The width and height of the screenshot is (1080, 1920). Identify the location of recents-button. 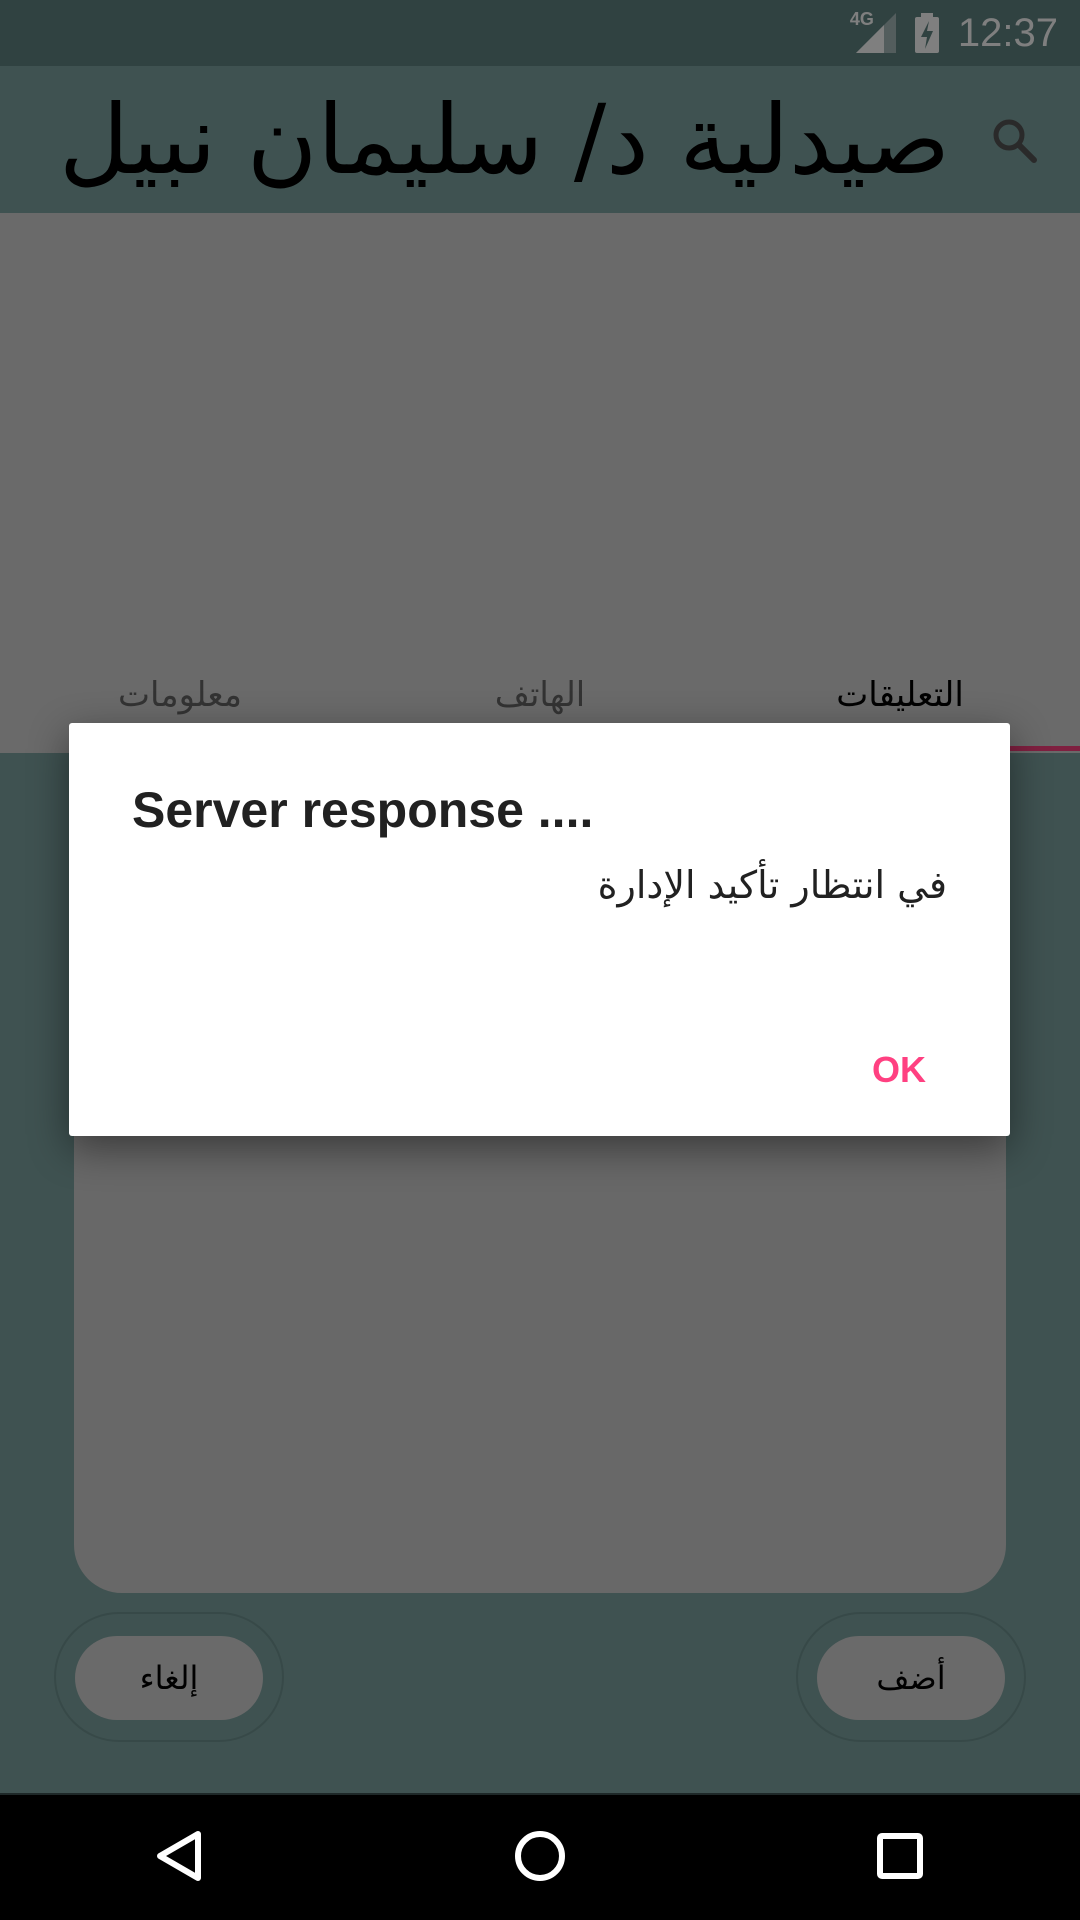
(900, 1858).